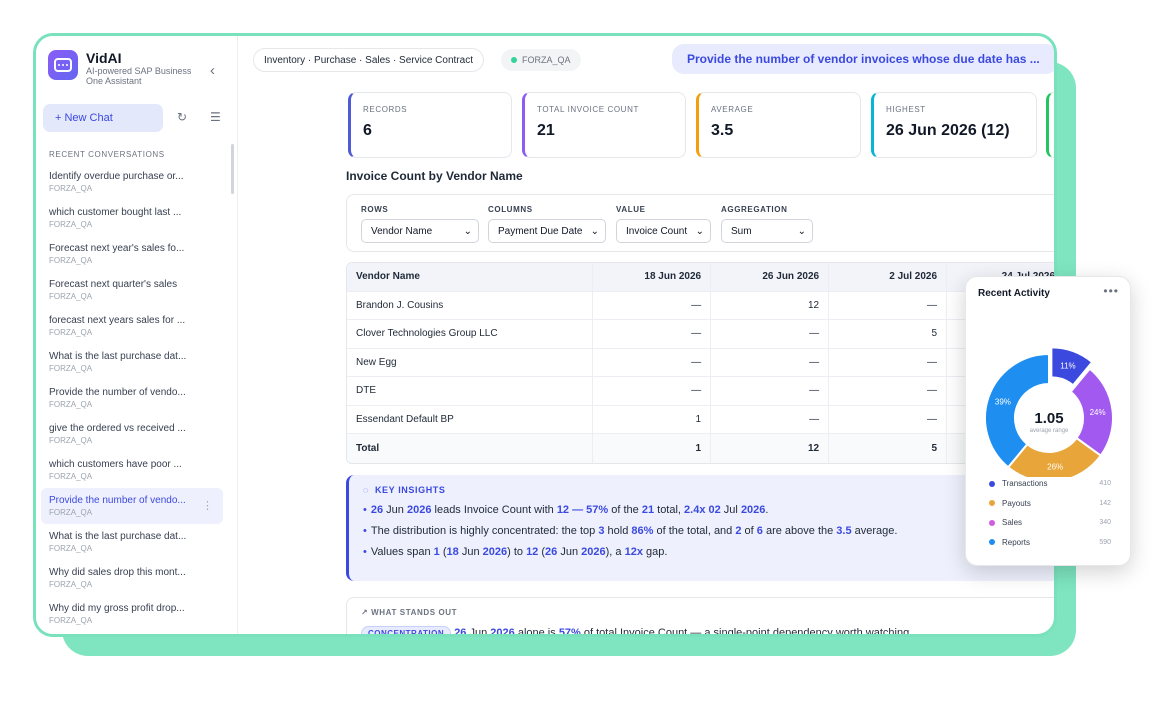 The height and width of the screenshot is (720, 1163). What do you see at coordinates (132, 218) in the screenshot?
I see `conversation-item: which customer bought last ... FORZA_QA` at bounding box center [132, 218].